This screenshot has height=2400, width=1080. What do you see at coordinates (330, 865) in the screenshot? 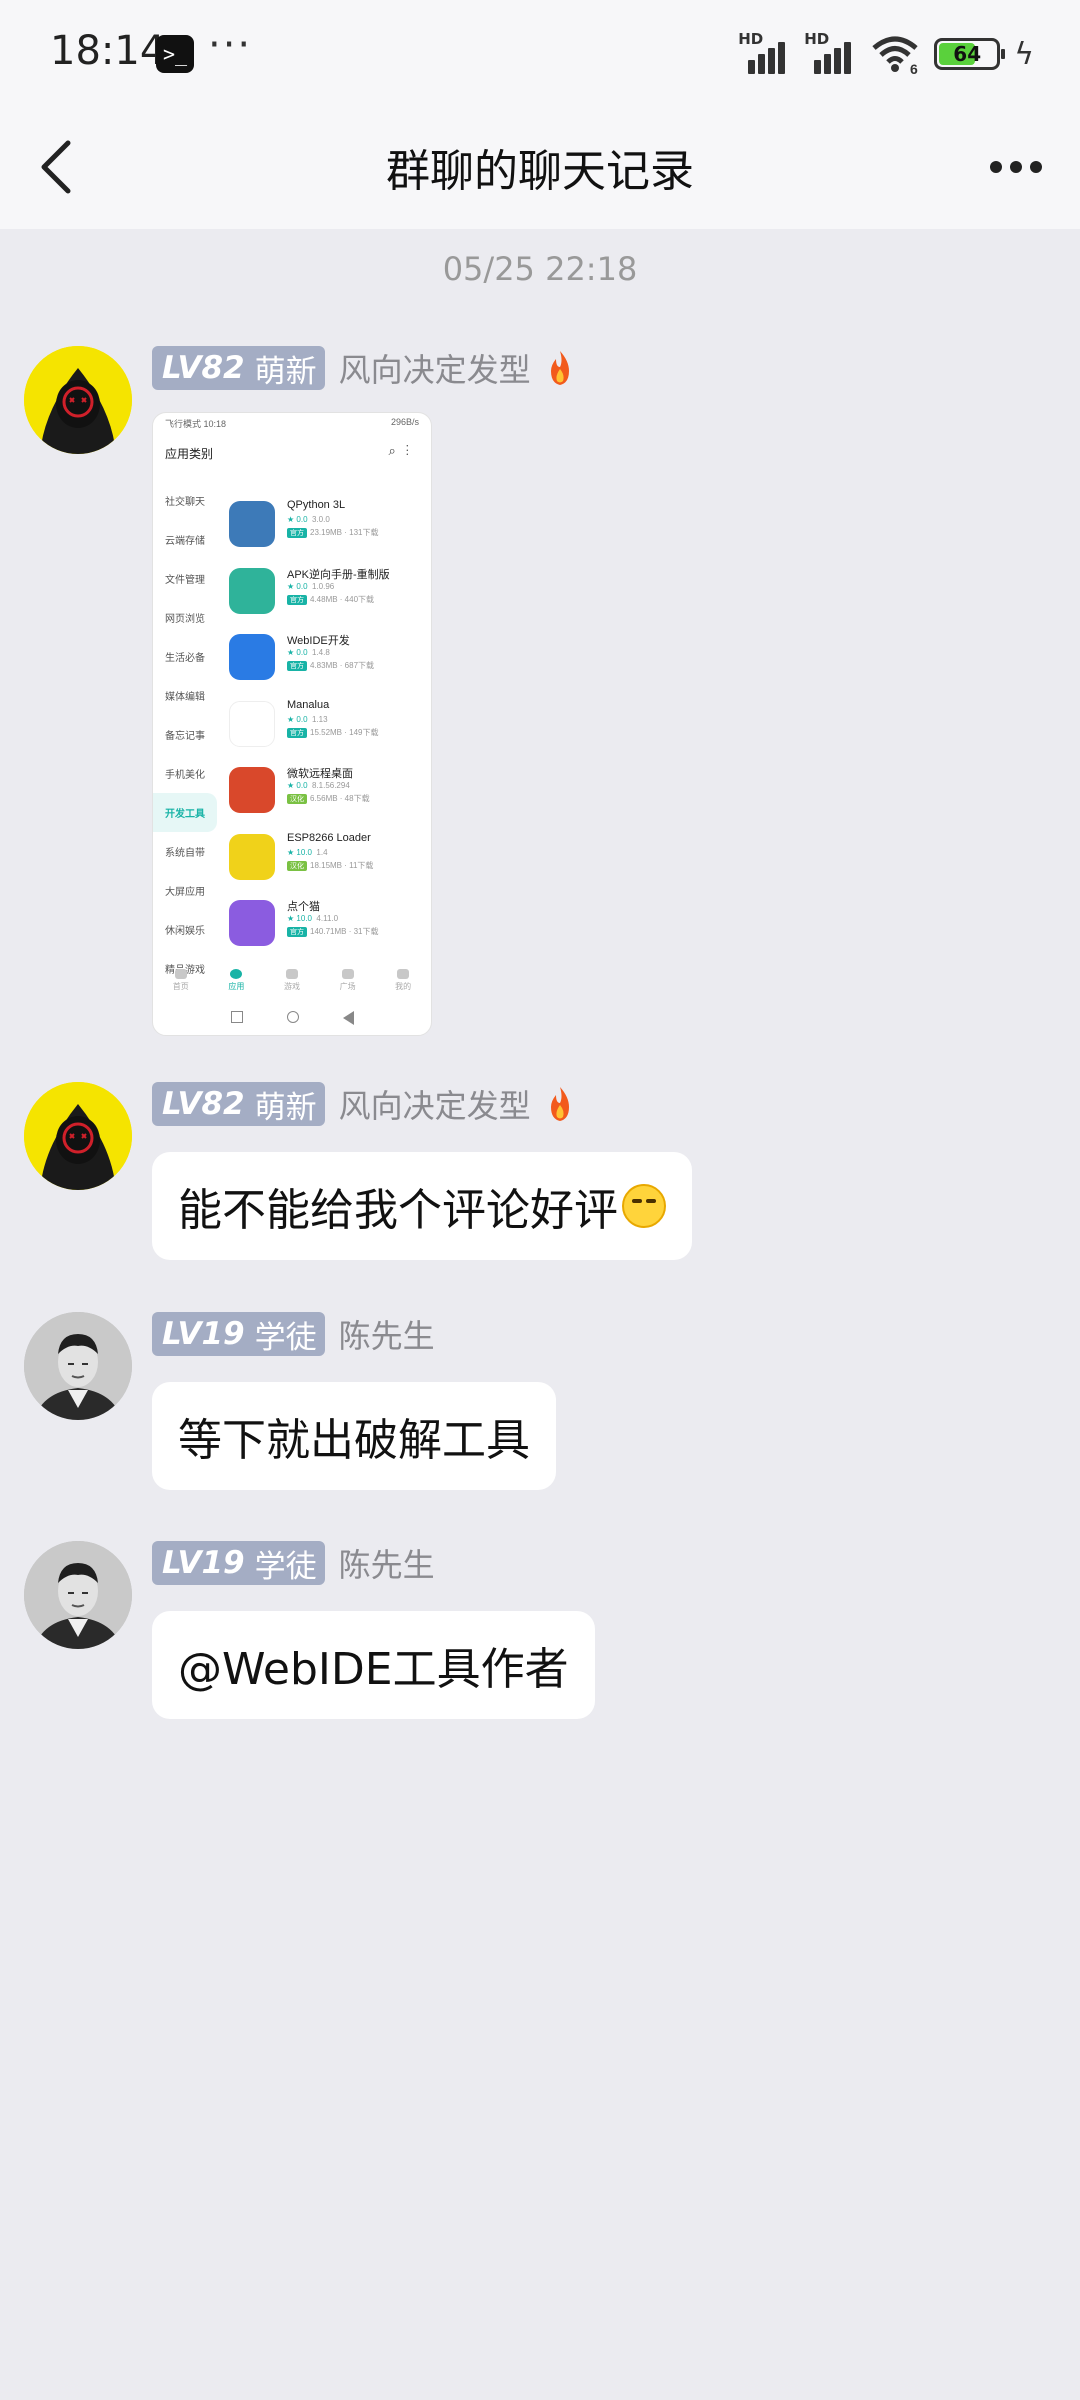
I see `app-size: 汉化 18.15MB · 11下载` at bounding box center [330, 865].